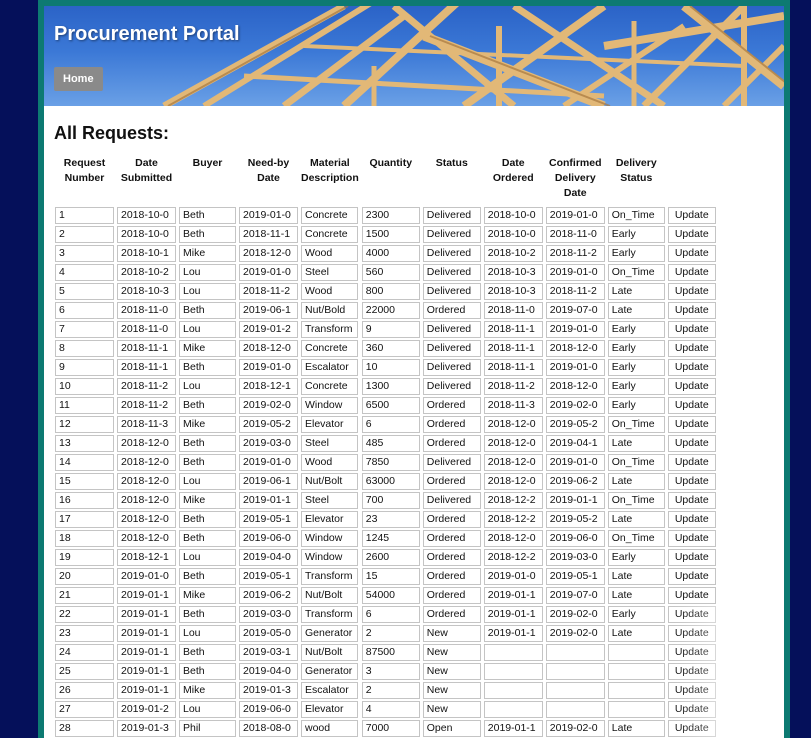 This screenshot has height=738, width=811. I want to click on date-submitted-field: 2018-11-1, so click(146, 367).